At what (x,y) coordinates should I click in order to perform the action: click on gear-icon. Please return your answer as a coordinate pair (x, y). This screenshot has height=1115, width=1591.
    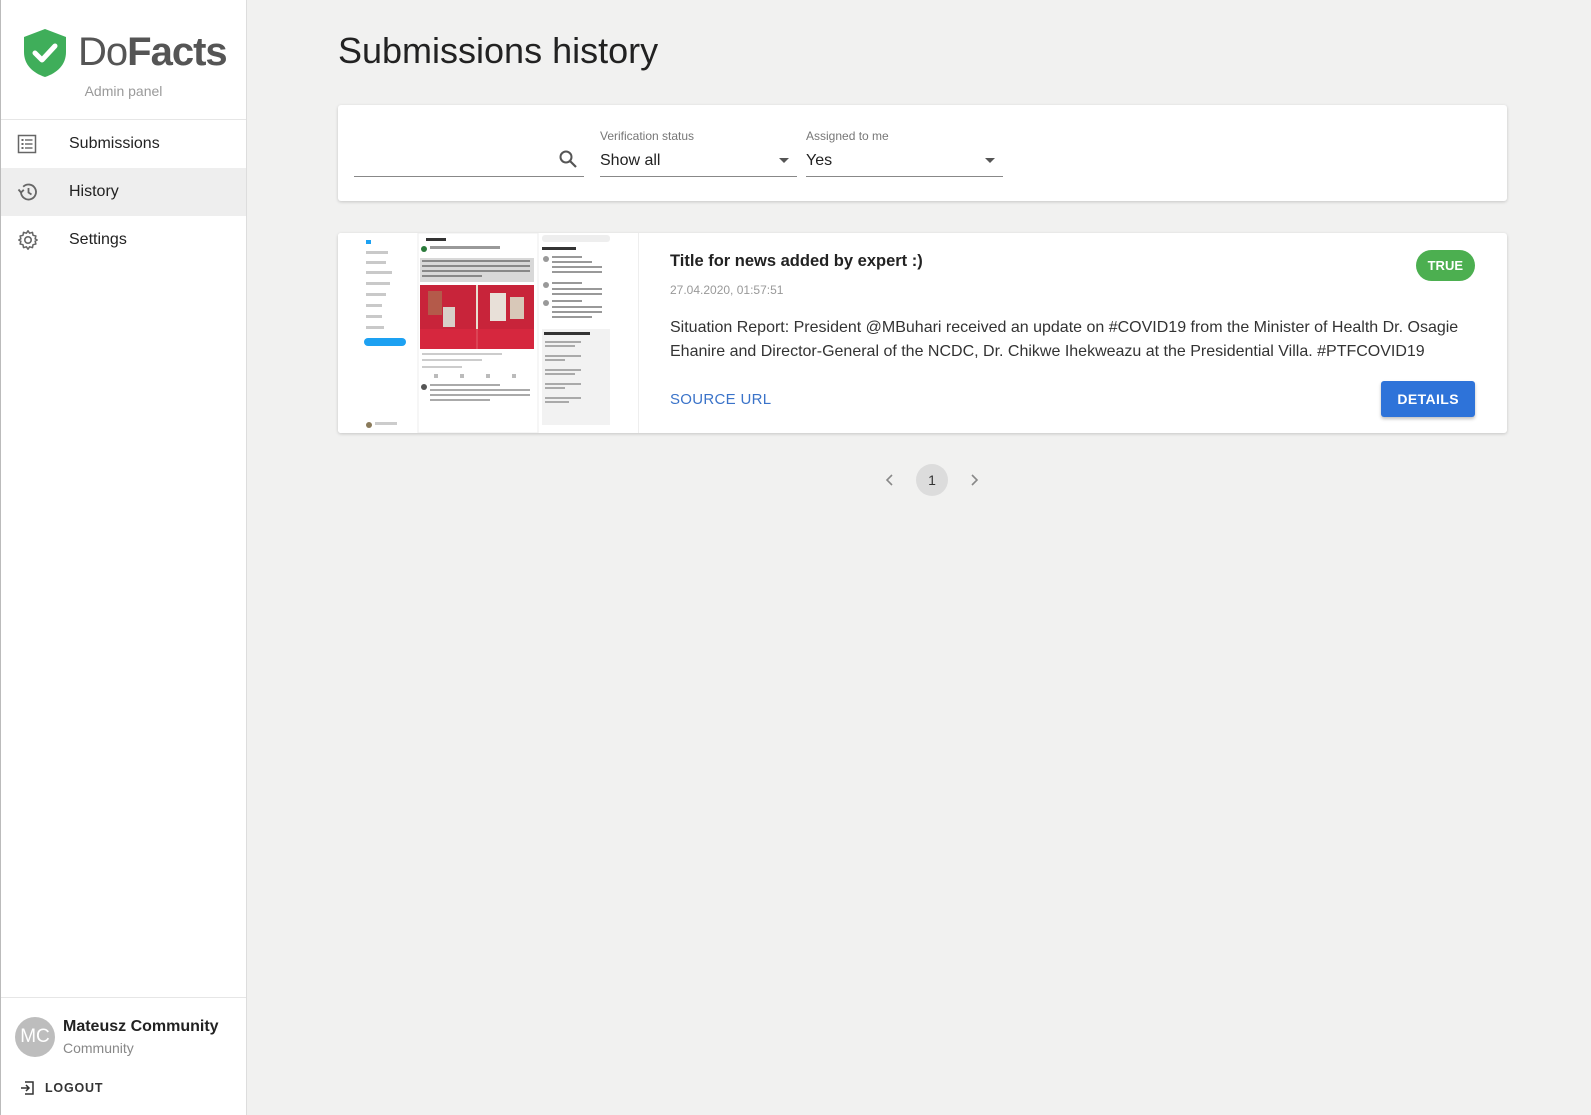
    Looking at the image, I should click on (35, 240).